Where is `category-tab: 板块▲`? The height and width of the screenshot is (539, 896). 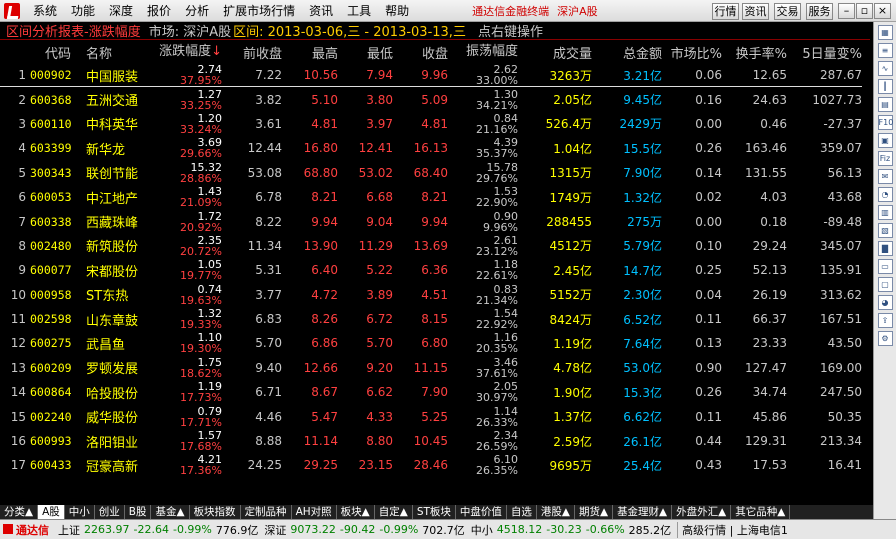
category-tab: 板块▲ is located at coordinates (356, 512).